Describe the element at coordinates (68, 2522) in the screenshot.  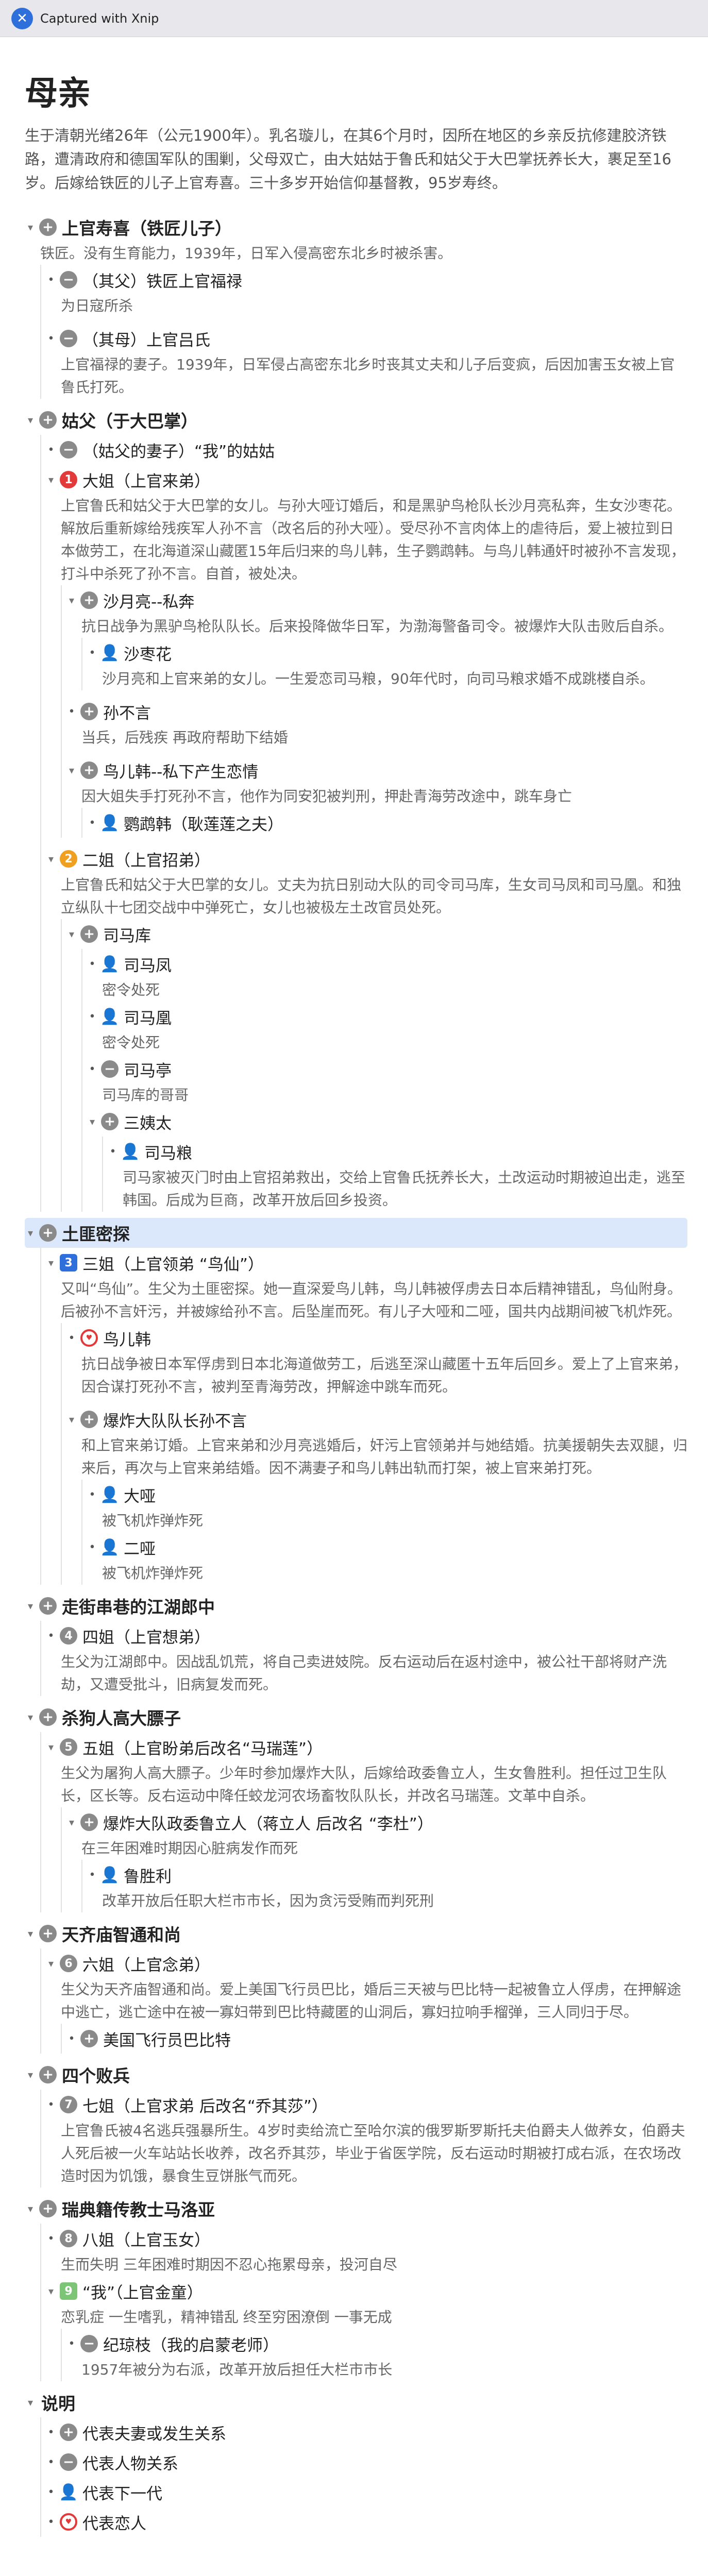
I see `heart-icon: ♥` at that location.